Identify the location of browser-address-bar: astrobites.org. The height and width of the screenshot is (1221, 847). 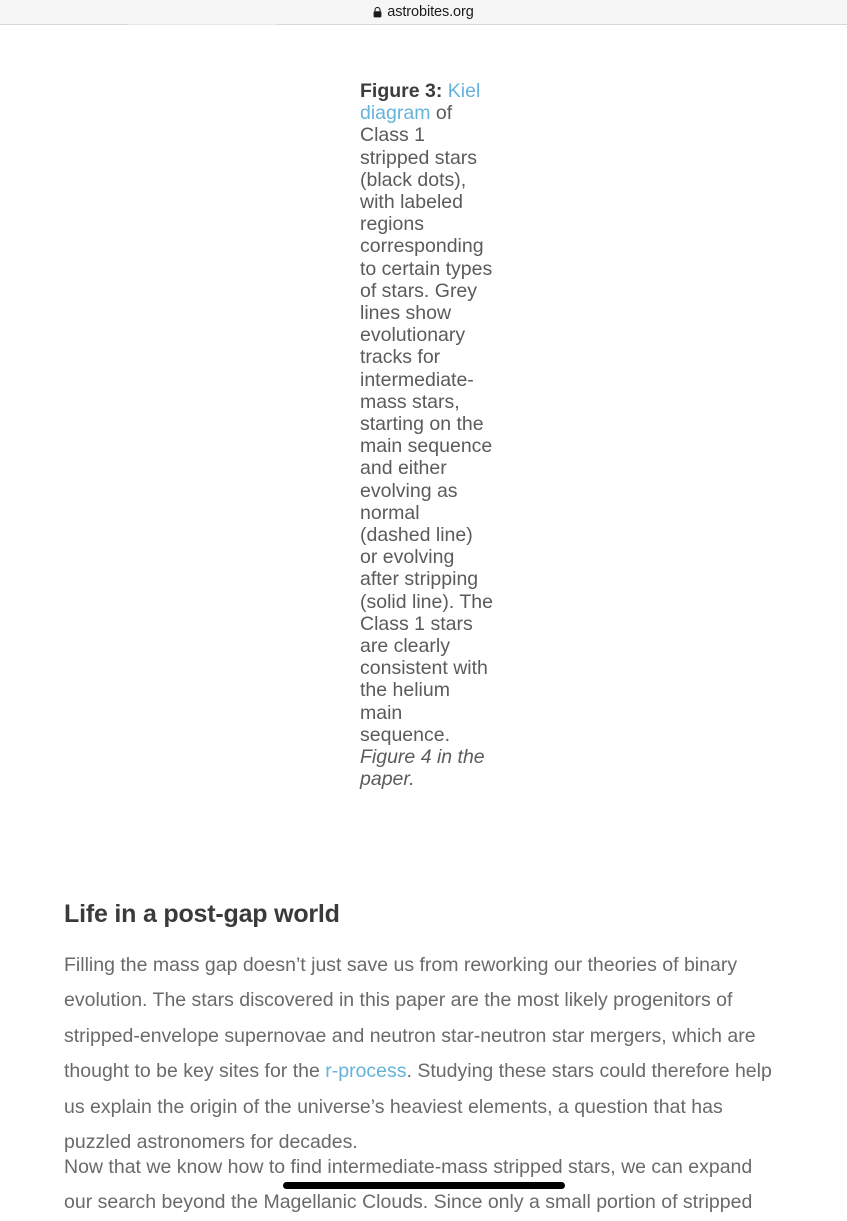
(423, 12).